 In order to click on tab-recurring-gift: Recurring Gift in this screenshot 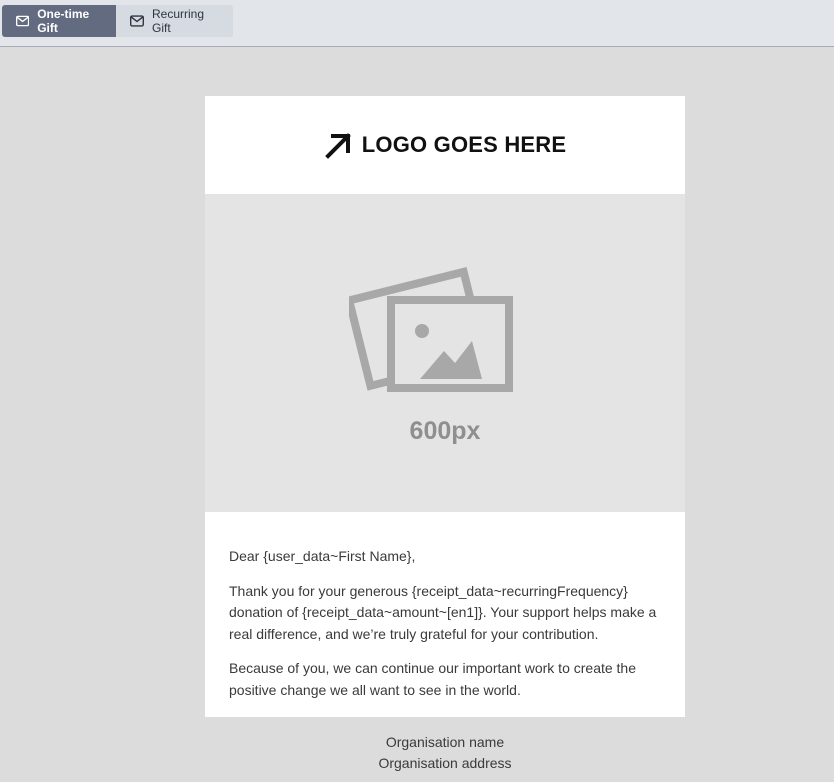, I will do `click(174, 21)`.